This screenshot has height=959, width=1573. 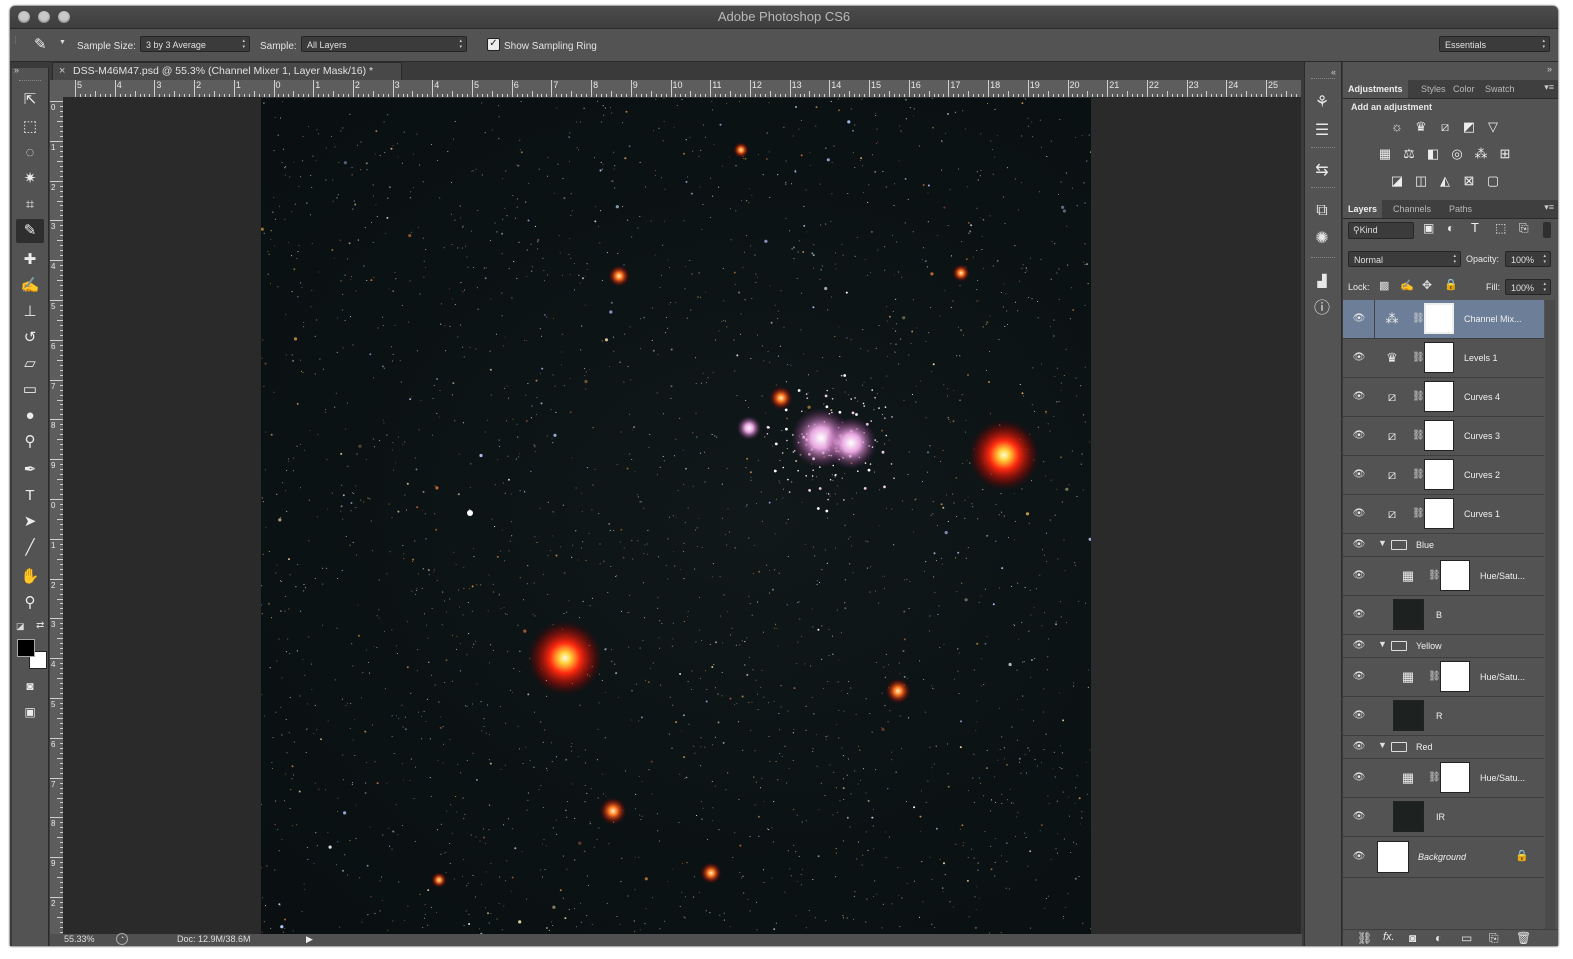 What do you see at coordinates (1500, 89) in the screenshot?
I see `tab-swatches: Swatch` at bounding box center [1500, 89].